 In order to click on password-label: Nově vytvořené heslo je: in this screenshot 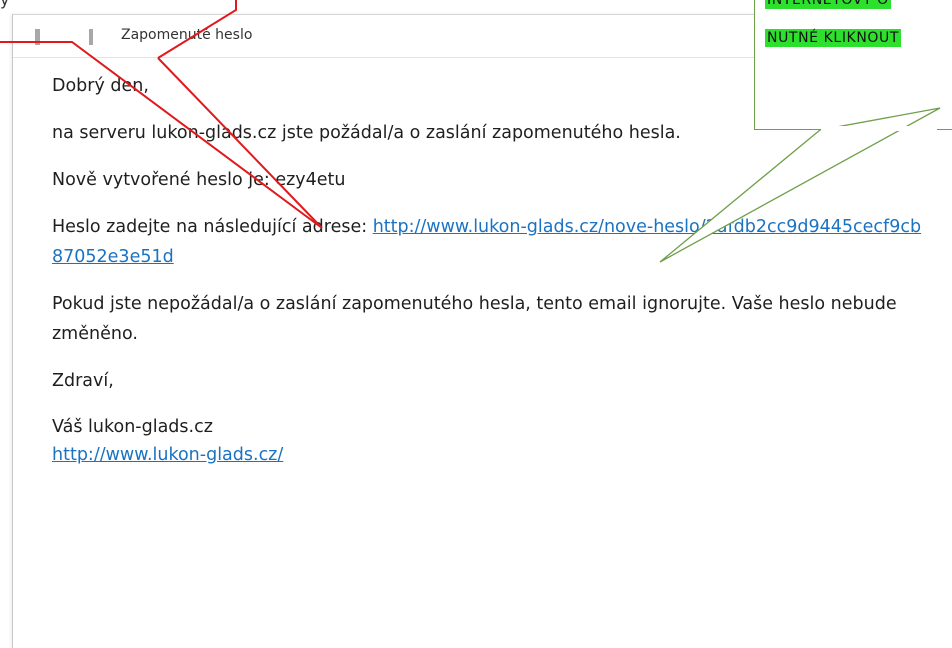, I will do `click(164, 180)`.